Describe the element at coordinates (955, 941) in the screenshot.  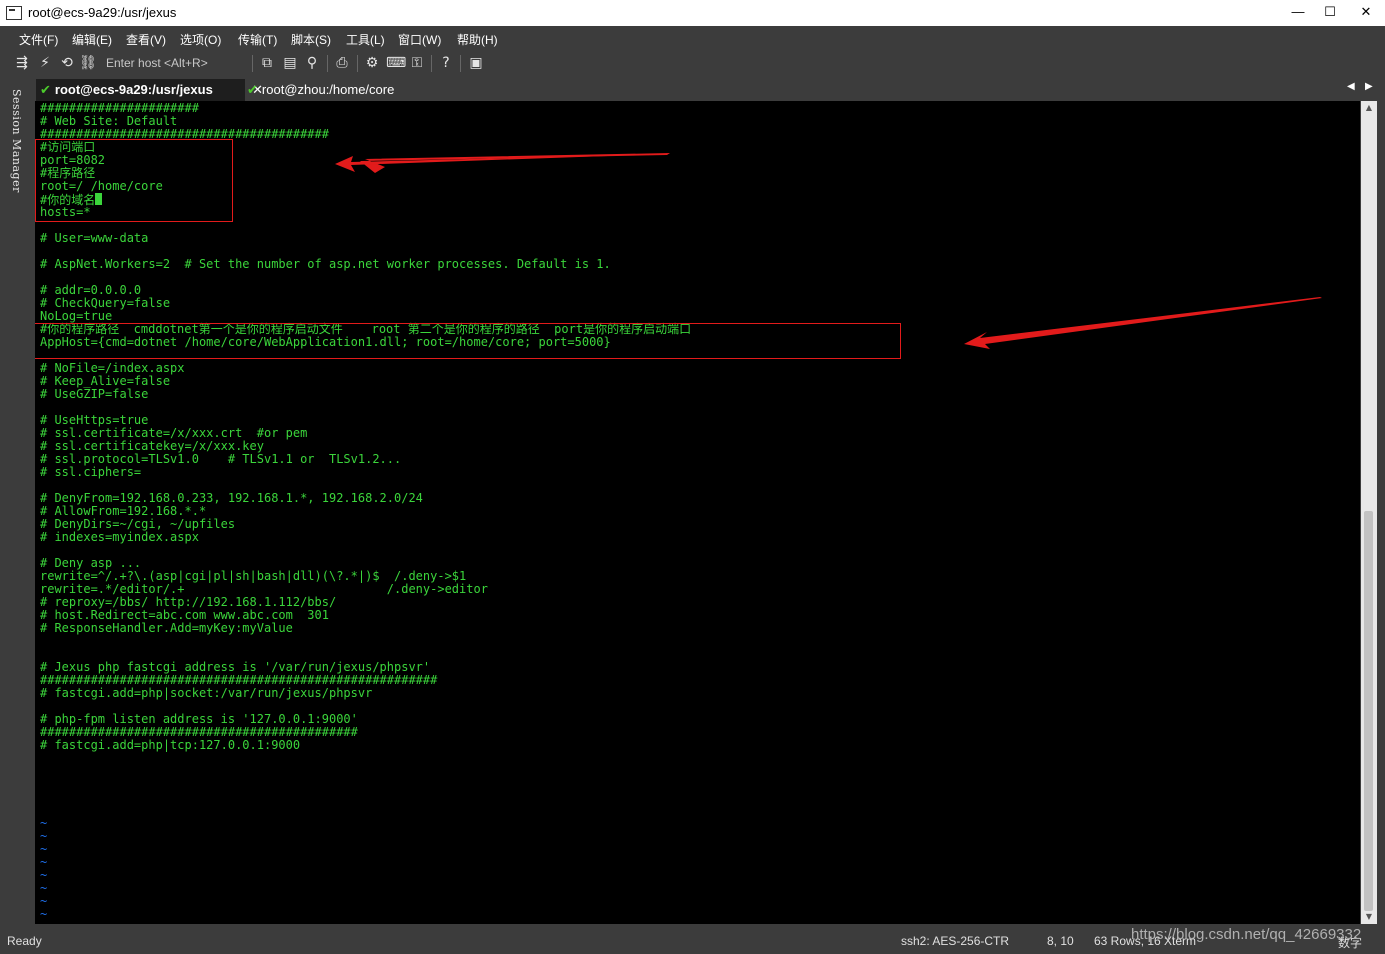
I see `status-encryption: ssh2: AES-256-CTR` at that location.